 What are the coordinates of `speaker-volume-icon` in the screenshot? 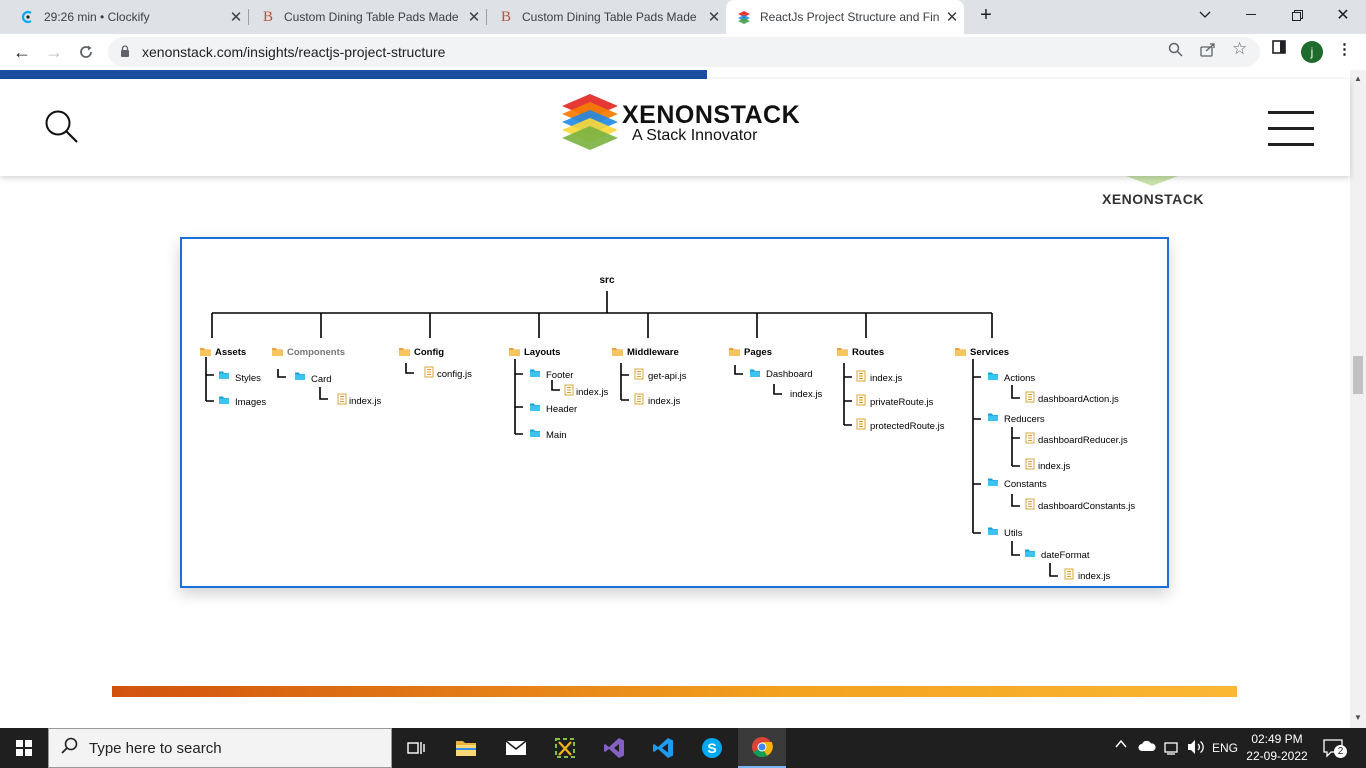 It's located at (1196, 748).